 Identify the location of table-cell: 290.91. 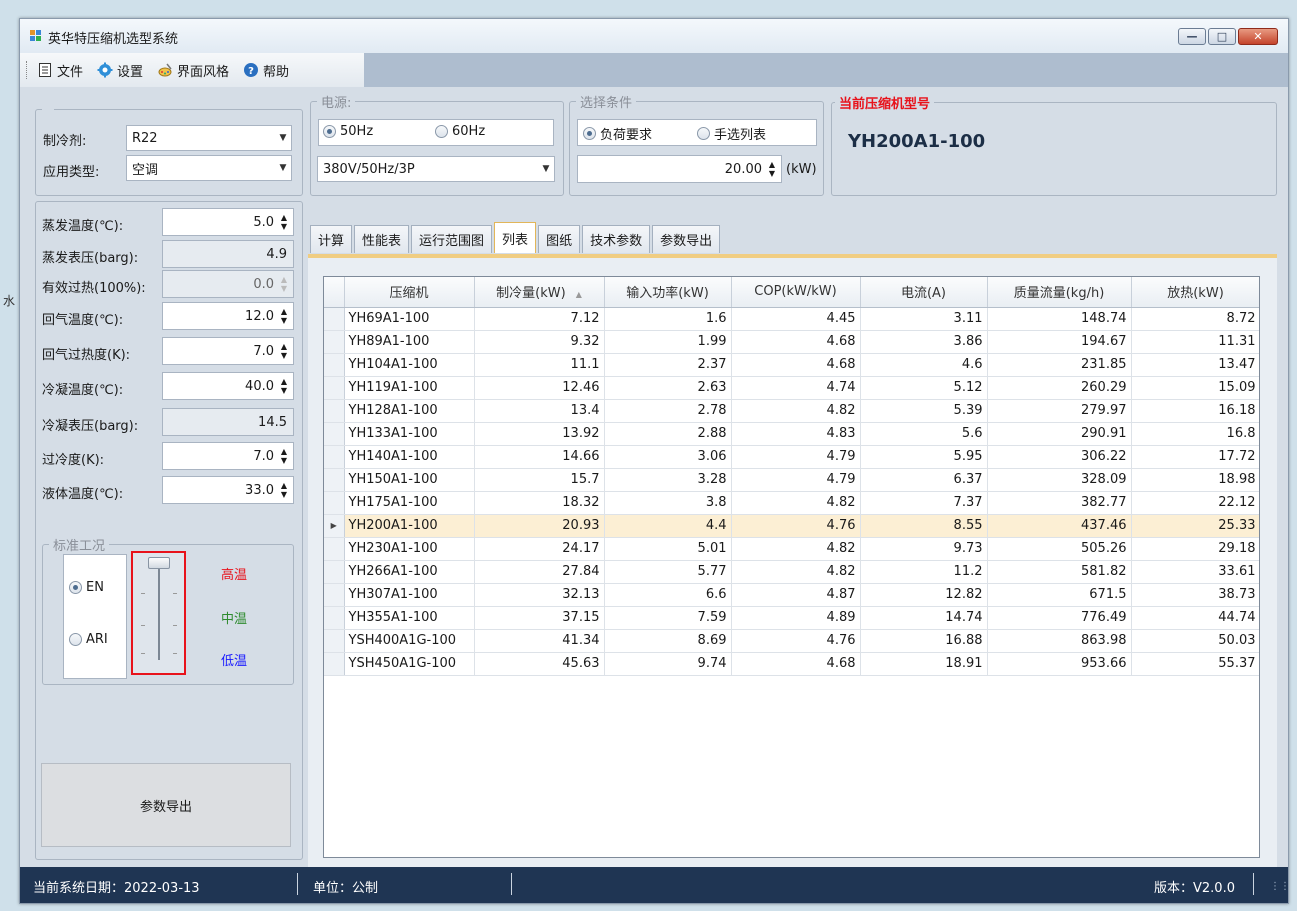
(1059, 434).